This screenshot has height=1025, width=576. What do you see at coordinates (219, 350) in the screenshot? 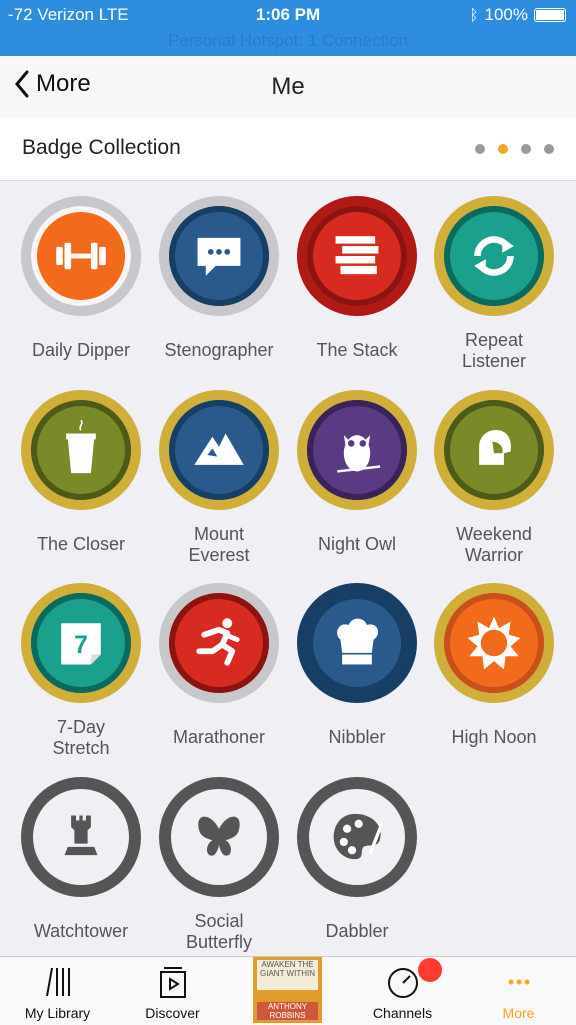
I see `badge-label: Stenographer` at bounding box center [219, 350].